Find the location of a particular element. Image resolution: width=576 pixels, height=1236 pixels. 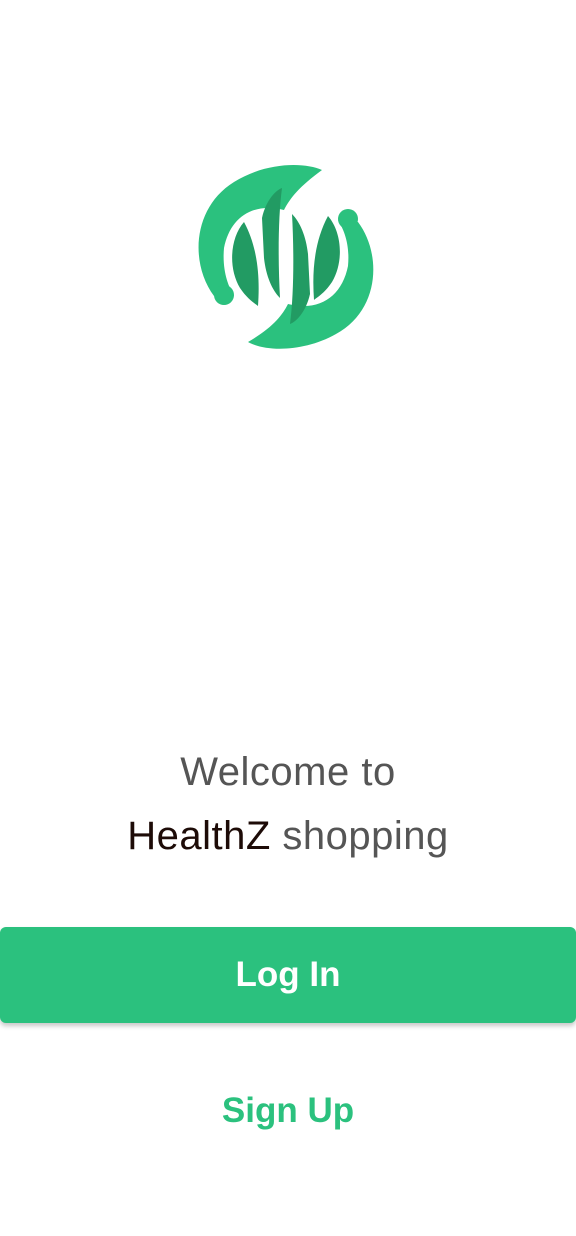

welcome-message: Welcome to HealthZ shopping is located at coordinates (288, 804).